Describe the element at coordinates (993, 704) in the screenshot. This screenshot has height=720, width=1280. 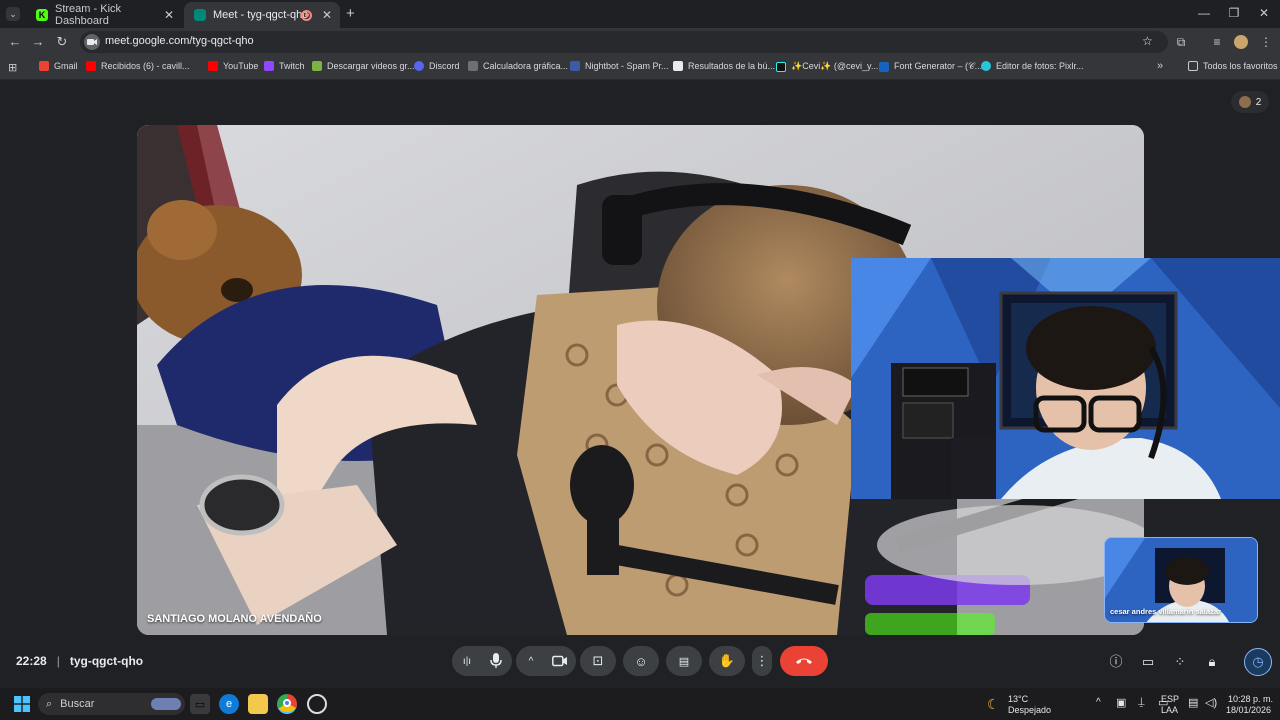
I see `weather-icon: ☾` at that location.